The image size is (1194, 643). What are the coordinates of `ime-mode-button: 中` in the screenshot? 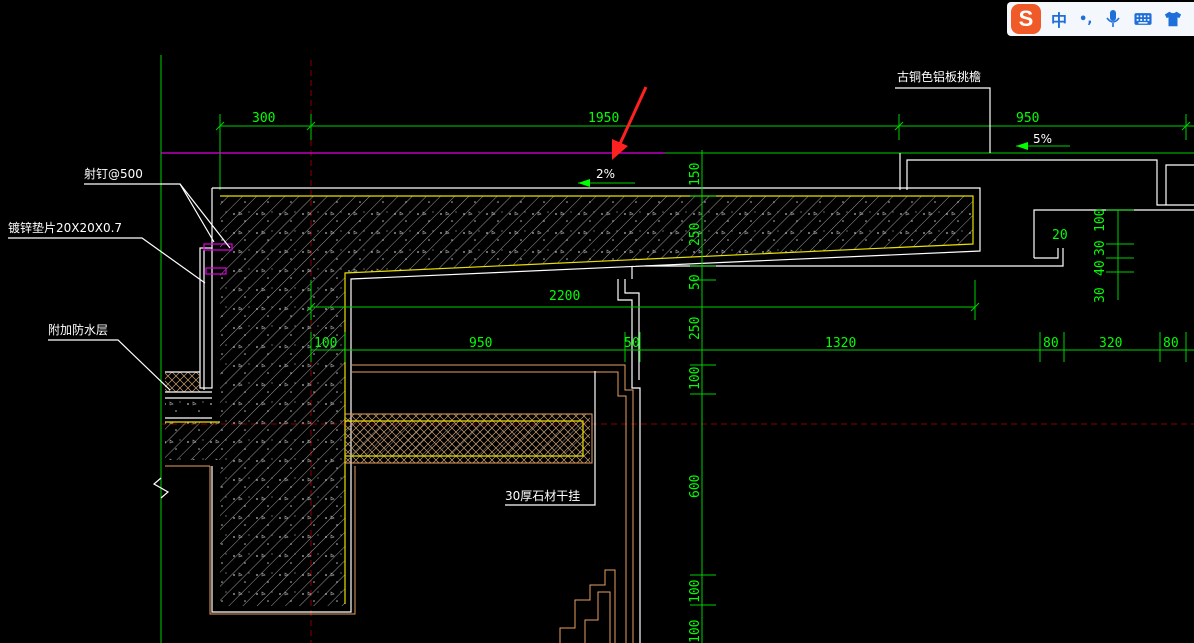 It's located at (1059, 19).